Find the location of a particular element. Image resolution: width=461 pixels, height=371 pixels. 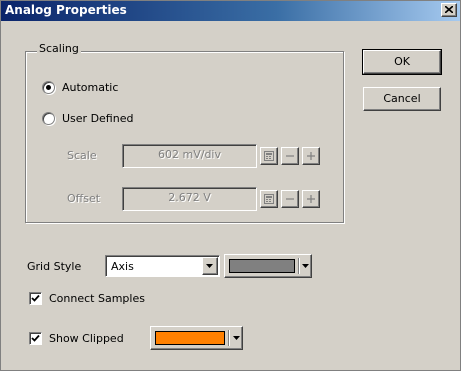

ok-button: OK is located at coordinates (402, 62).